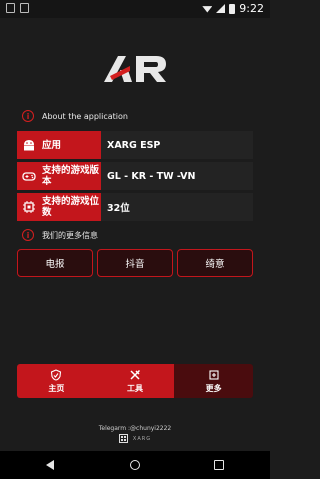 The height and width of the screenshot is (479, 320). What do you see at coordinates (135, 9) in the screenshot?
I see `status-bar: 9:22` at bounding box center [135, 9].